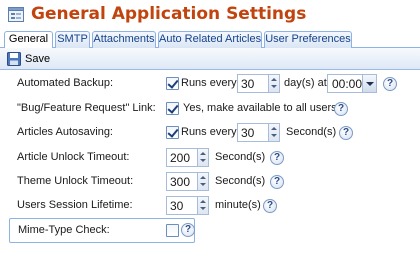 This screenshot has width=420, height=257. I want to click on save-button: Save, so click(29, 59).